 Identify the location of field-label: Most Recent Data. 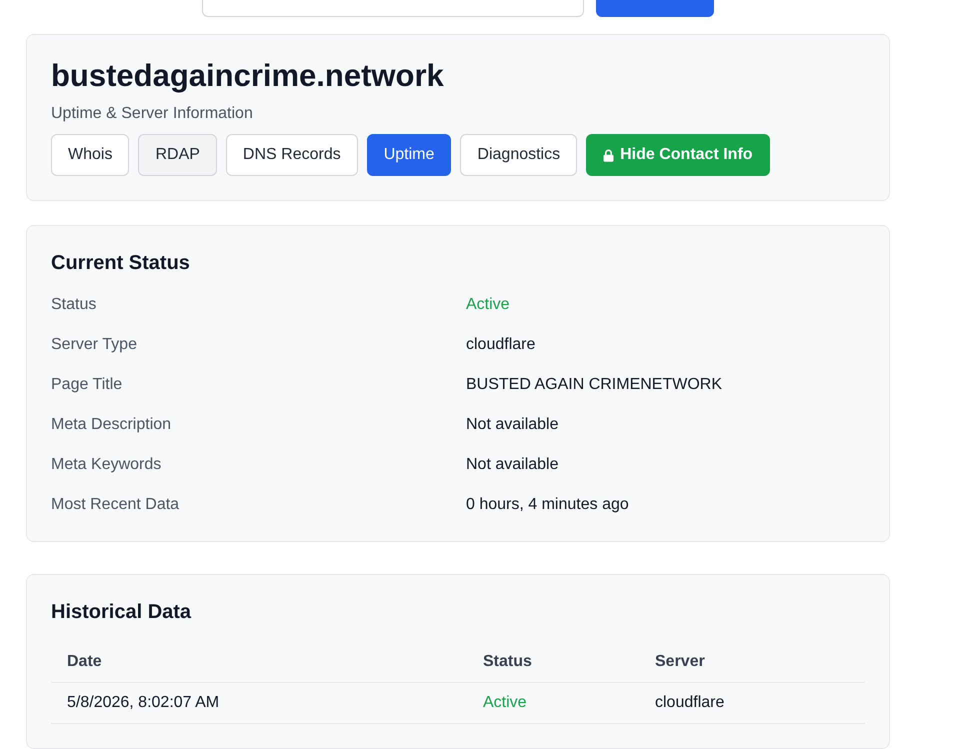
(115, 505).